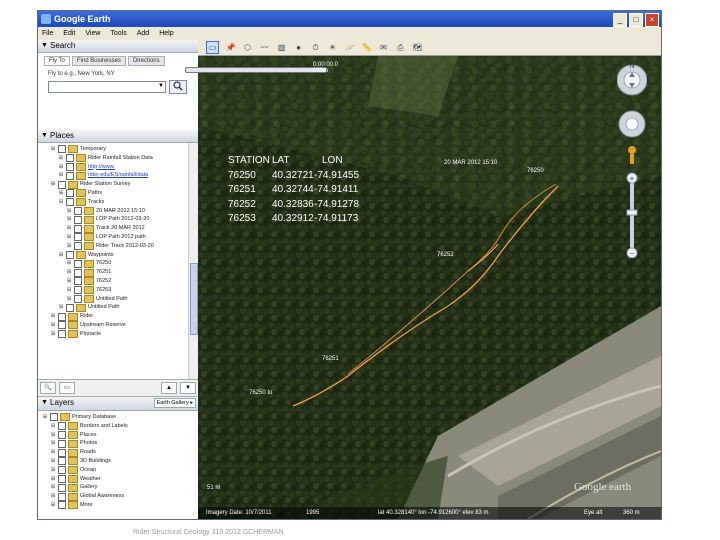 Image resolution: width=720 pixels, height=540 pixels. What do you see at coordinates (178, 87) in the screenshot?
I see `search-button` at bounding box center [178, 87].